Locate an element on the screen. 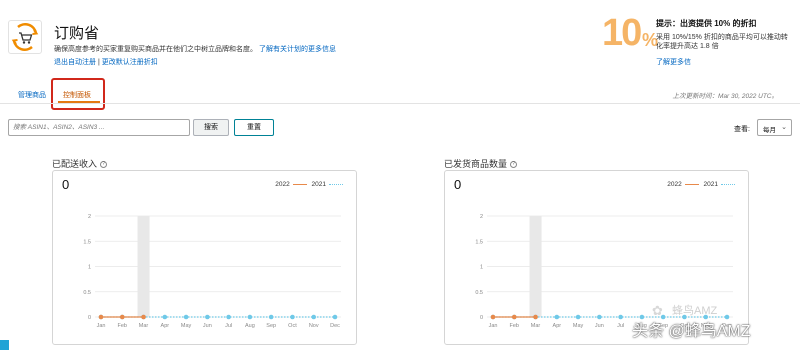 The image size is (800, 350). shipped-units-title: 已发货商品数量? is located at coordinates (481, 163).